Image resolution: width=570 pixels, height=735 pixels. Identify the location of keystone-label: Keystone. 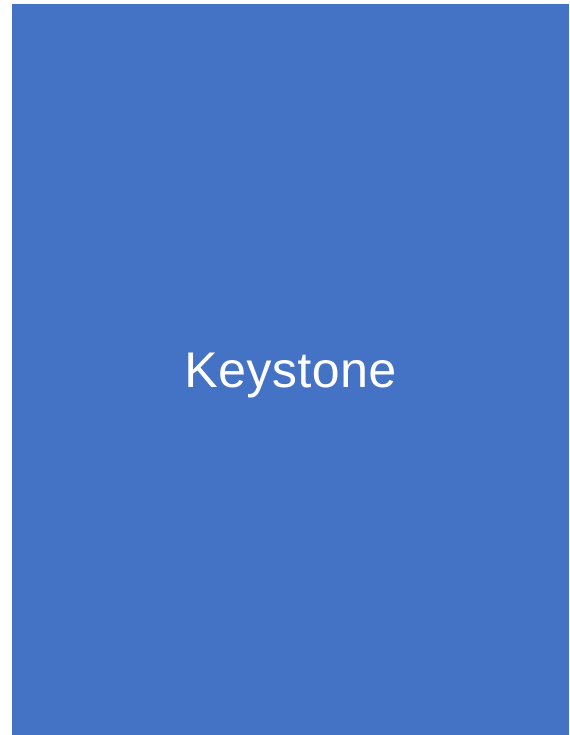
(290, 369).